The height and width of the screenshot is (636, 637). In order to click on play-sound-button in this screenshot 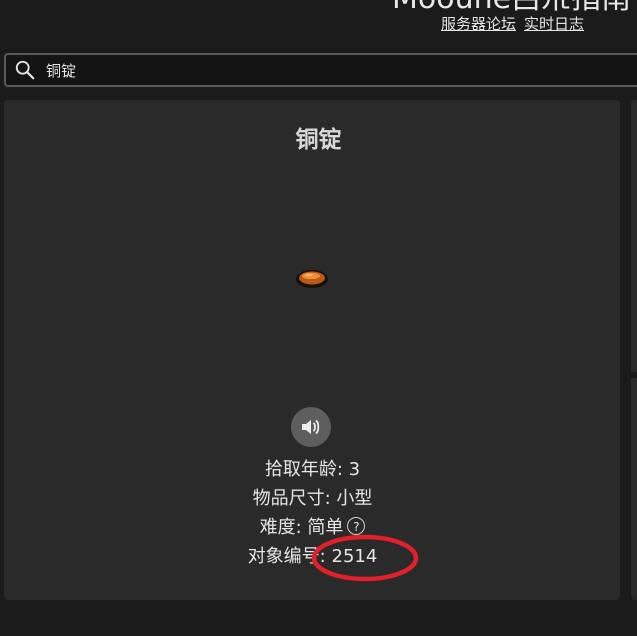, I will do `click(311, 427)`.